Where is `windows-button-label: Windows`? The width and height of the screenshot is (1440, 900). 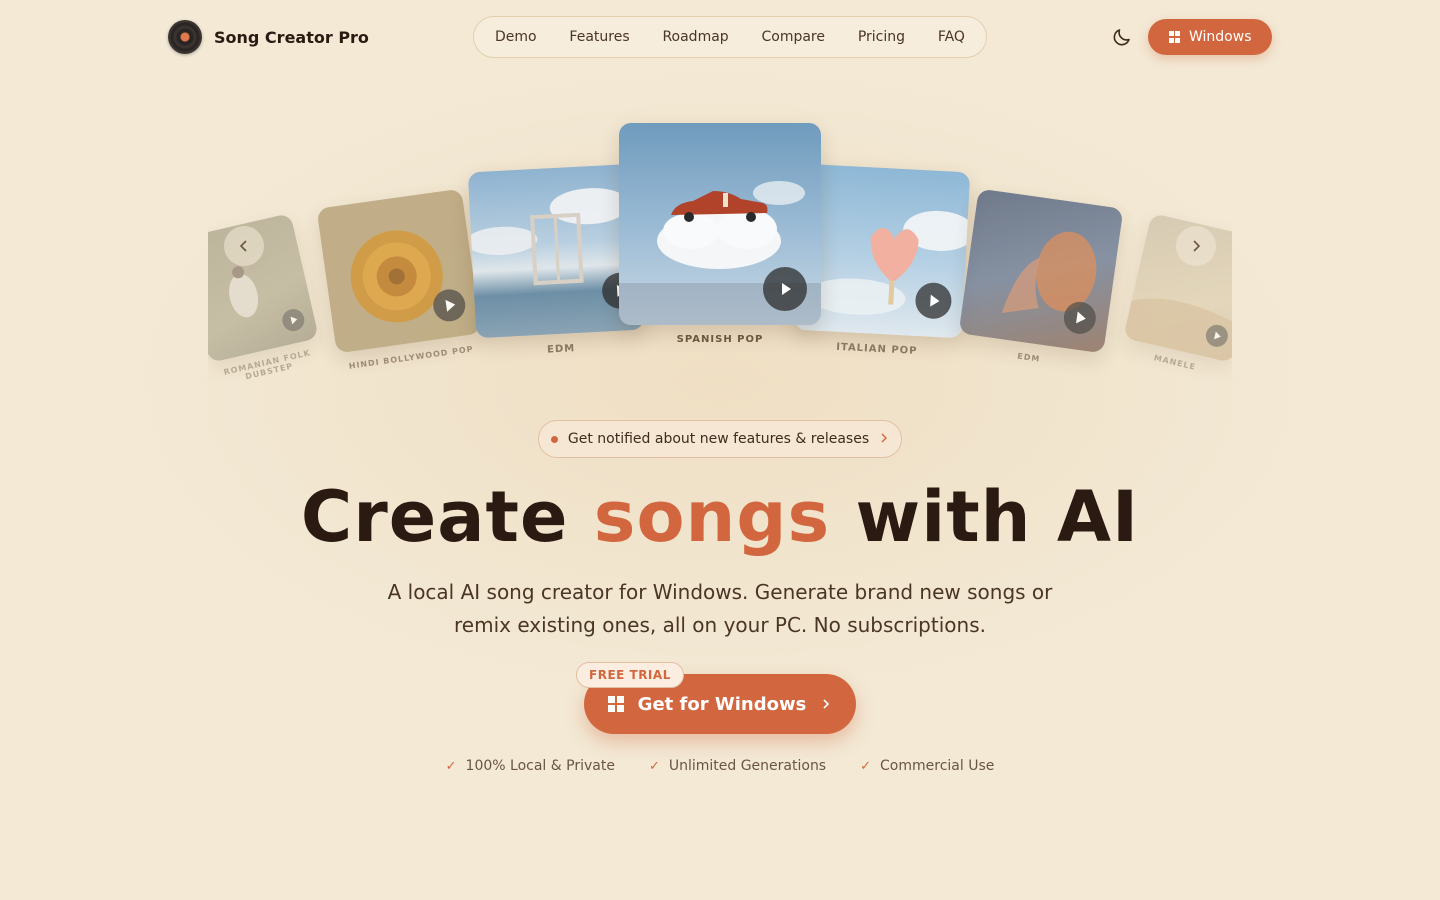
windows-button-label: Windows is located at coordinates (1220, 37).